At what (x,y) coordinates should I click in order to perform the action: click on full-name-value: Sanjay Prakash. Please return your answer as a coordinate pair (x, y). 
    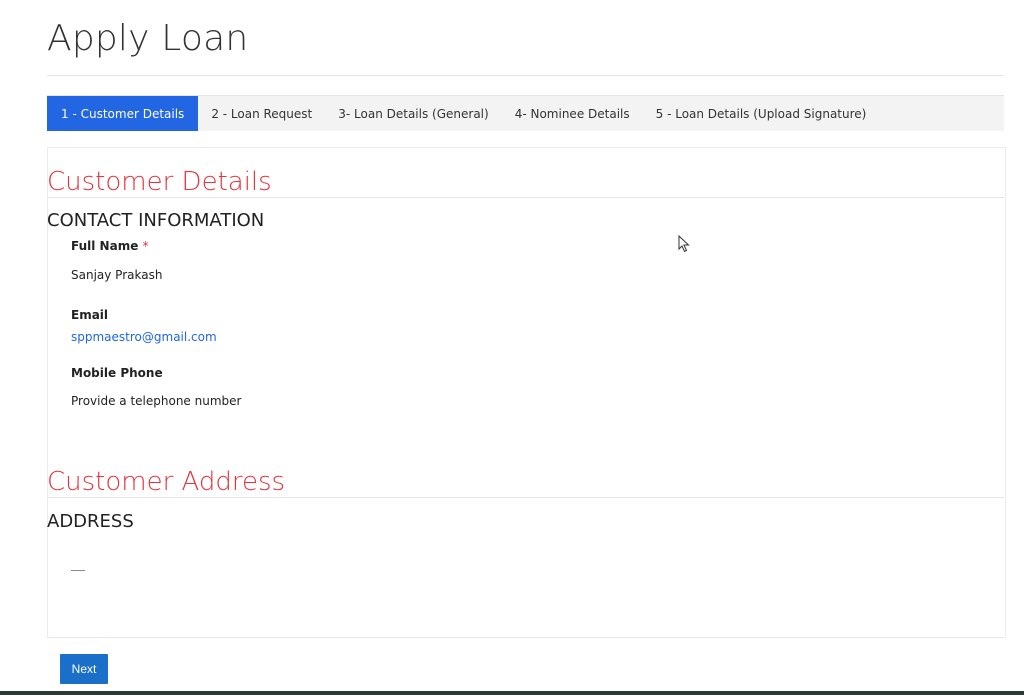
    Looking at the image, I should click on (117, 275).